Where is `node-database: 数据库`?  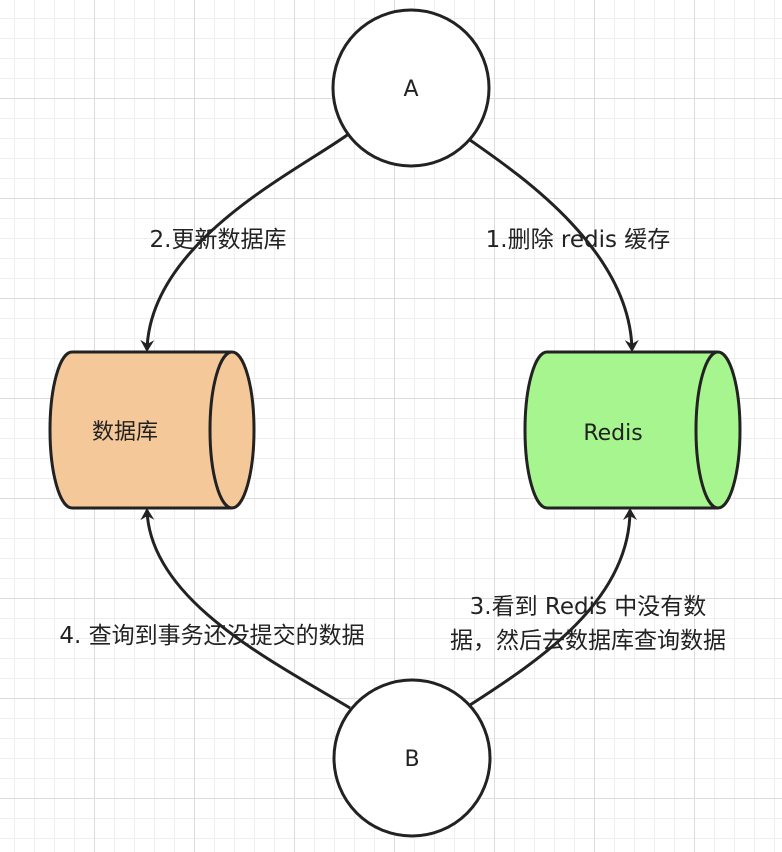
node-database: 数据库 is located at coordinates (152, 430).